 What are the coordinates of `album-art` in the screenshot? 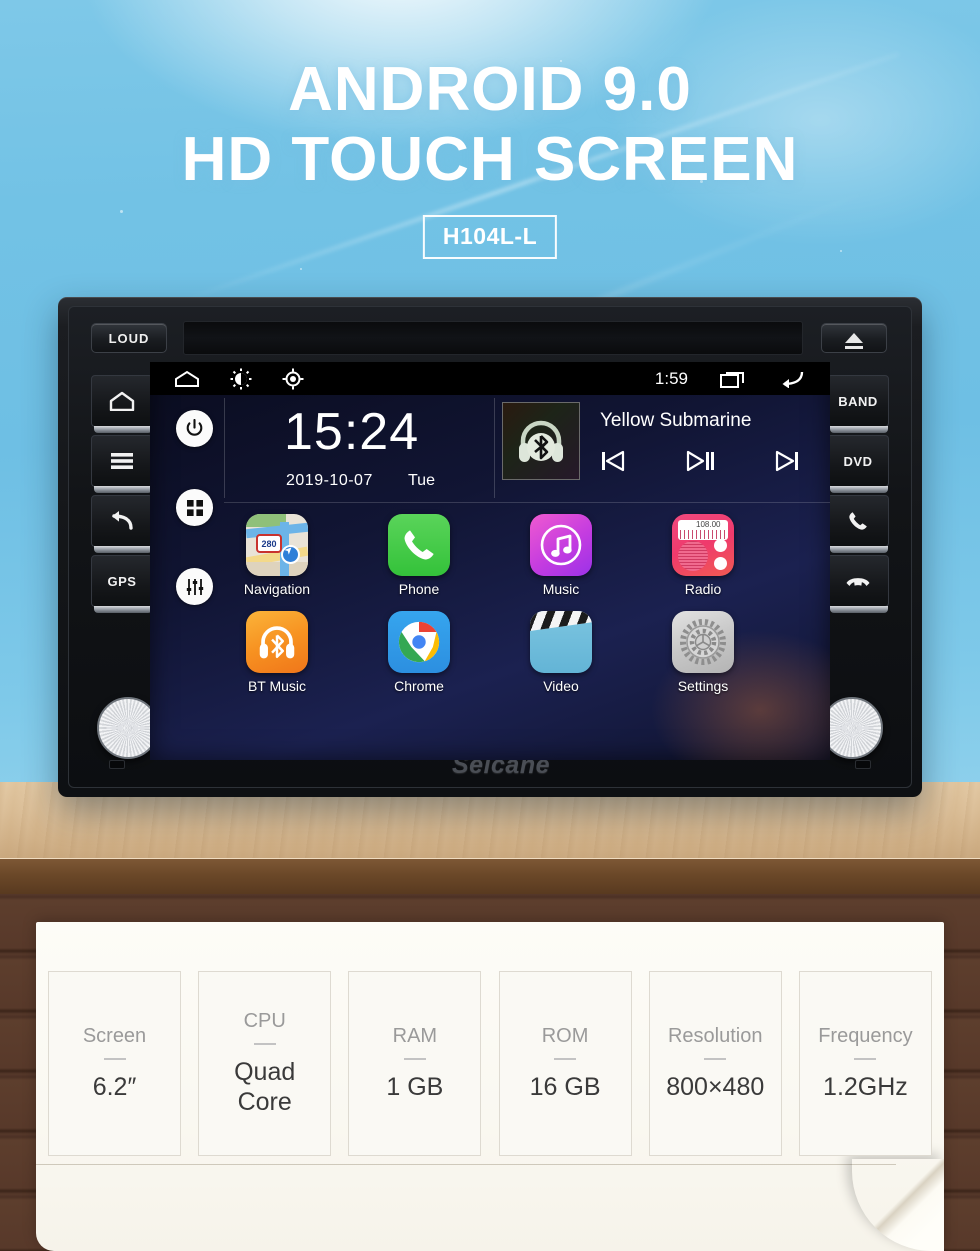 It's located at (541, 441).